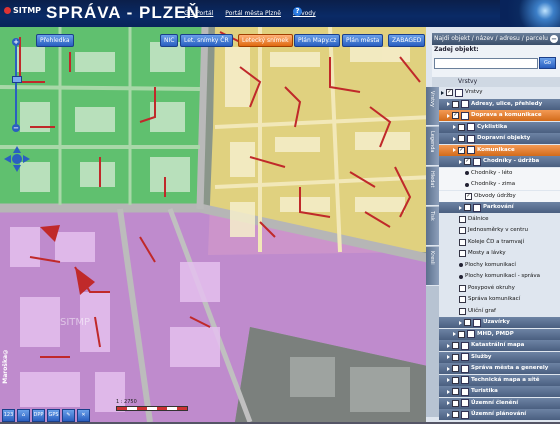  I want to click on layer-row: Mosty a lávky, so click(499, 253).